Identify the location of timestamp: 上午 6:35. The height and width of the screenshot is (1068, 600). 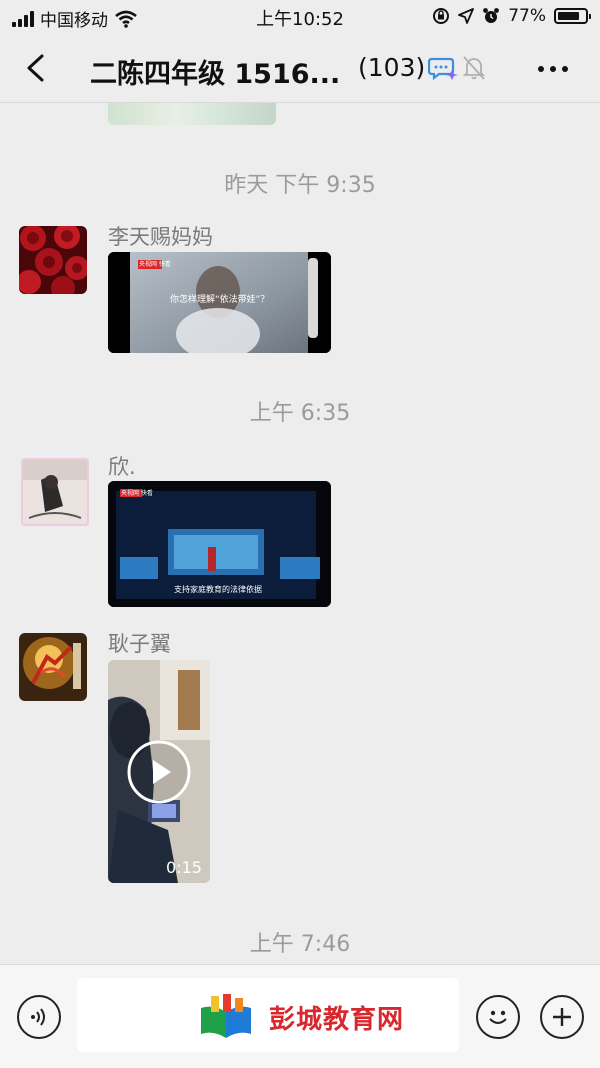
(300, 413).